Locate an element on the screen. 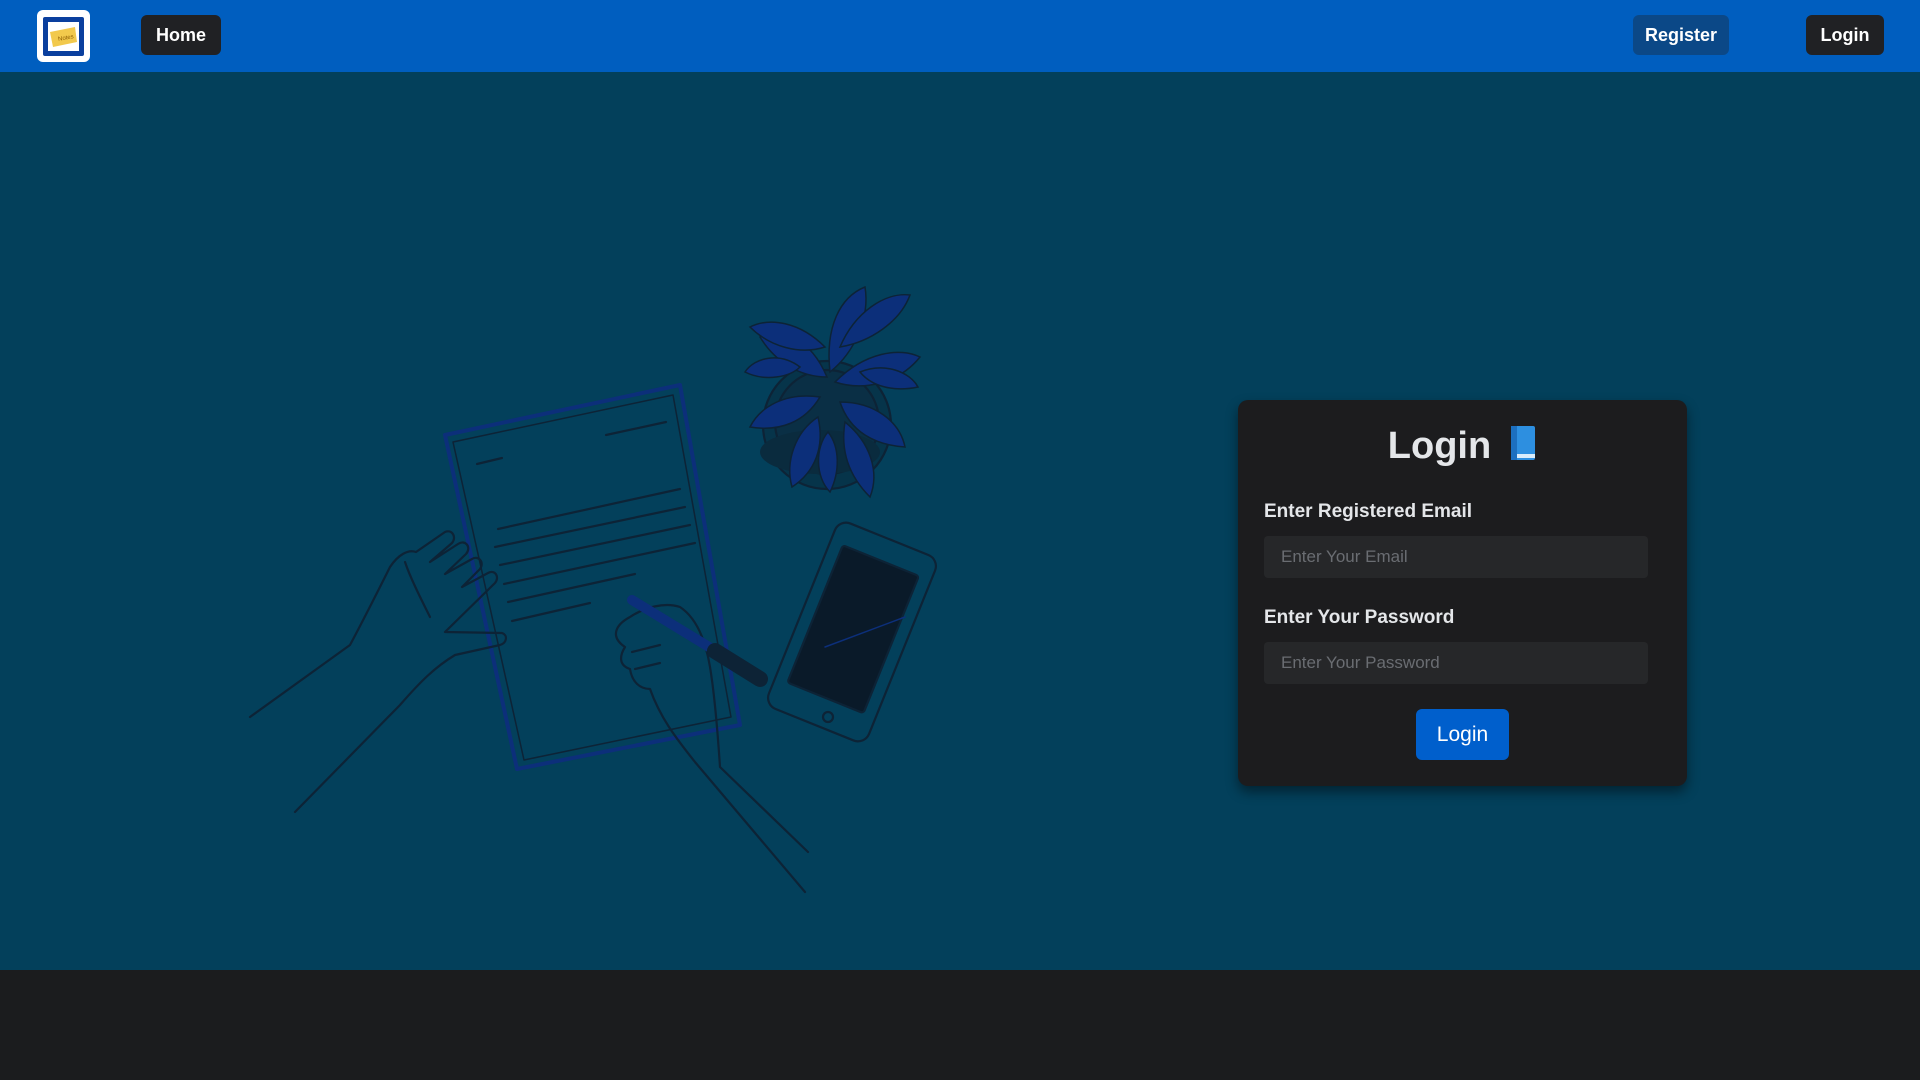  password-input is located at coordinates (1456, 663).